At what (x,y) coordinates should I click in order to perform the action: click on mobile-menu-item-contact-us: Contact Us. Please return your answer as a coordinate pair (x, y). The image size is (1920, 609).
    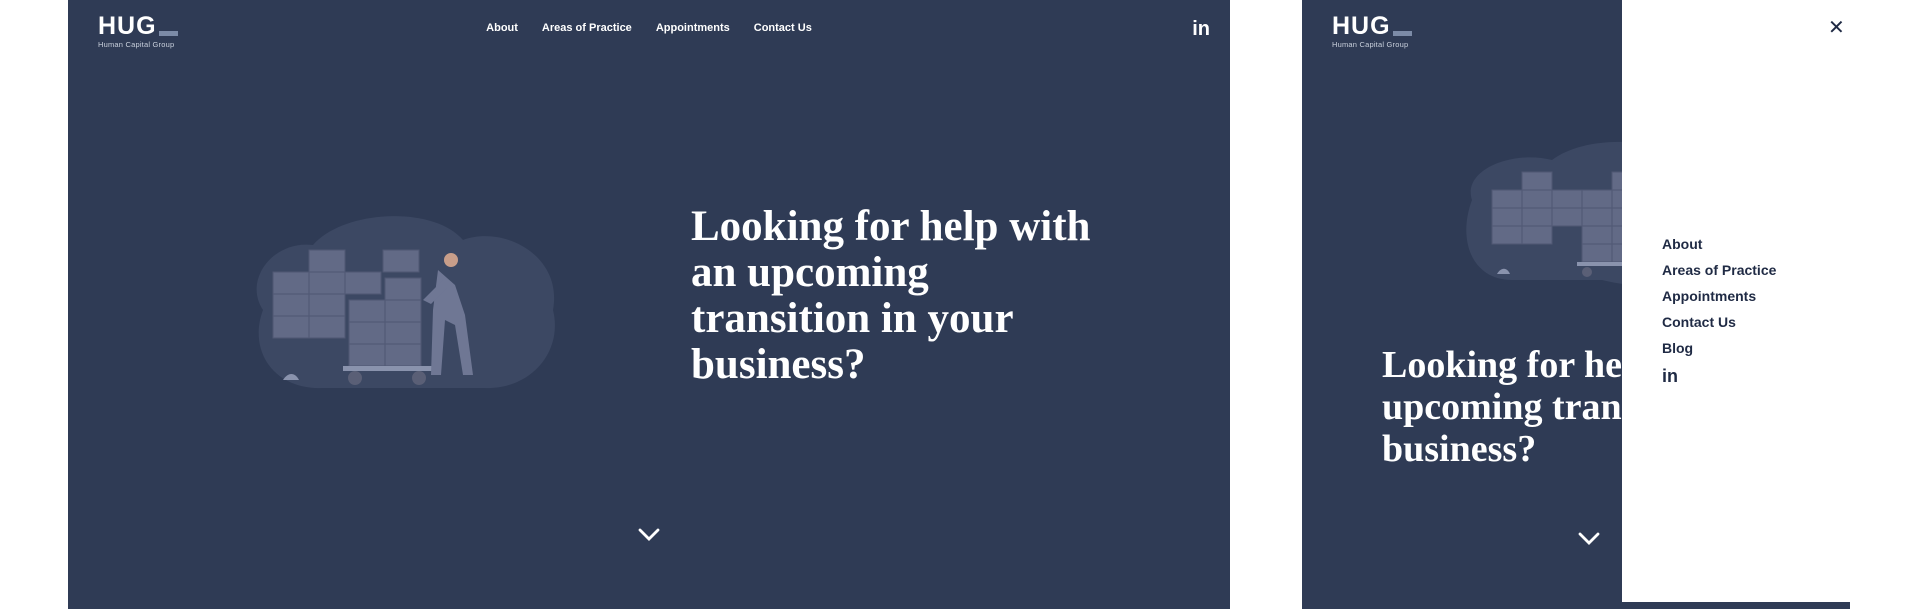
    Looking at the image, I should click on (1719, 322).